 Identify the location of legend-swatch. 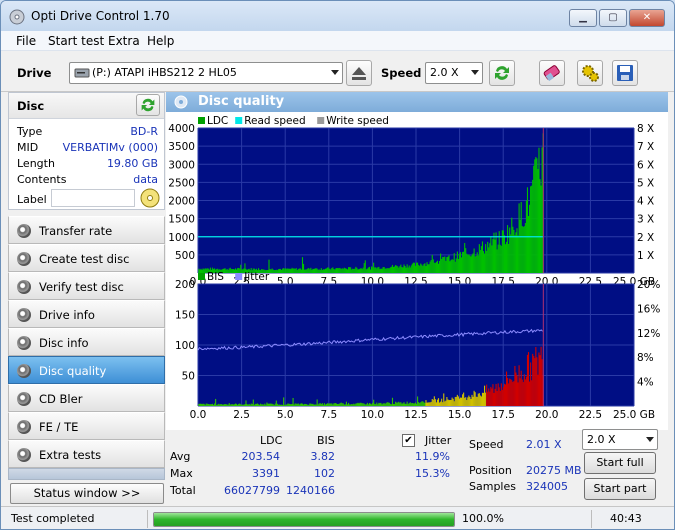
(239, 120).